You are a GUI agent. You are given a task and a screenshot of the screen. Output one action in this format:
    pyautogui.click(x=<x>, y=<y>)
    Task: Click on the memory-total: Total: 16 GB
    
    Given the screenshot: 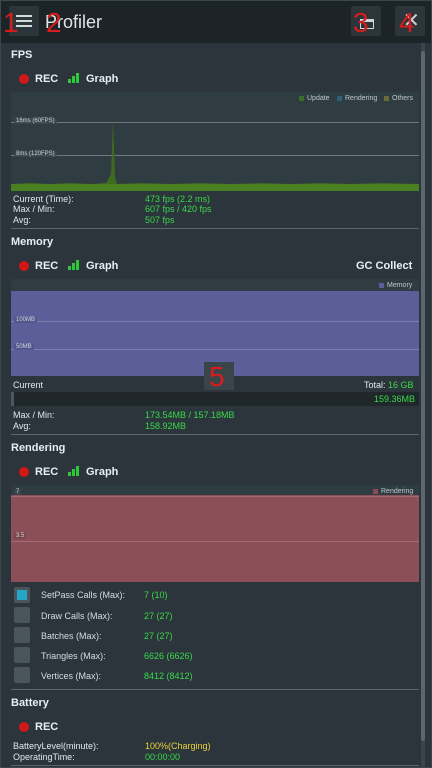 What is the action you would take?
    pyautogui.click(x=389, y=385)
    